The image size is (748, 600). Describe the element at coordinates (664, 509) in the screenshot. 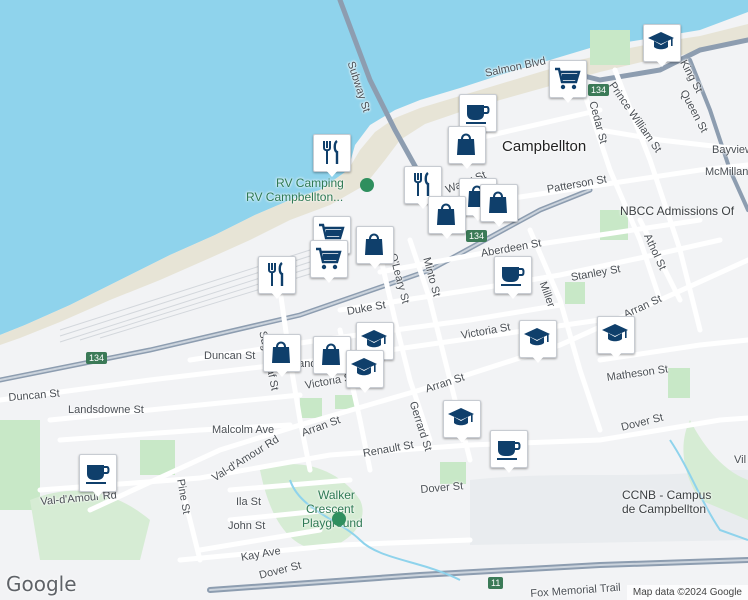

I see `ccnb-label-line2: de Campbellton` at that location.